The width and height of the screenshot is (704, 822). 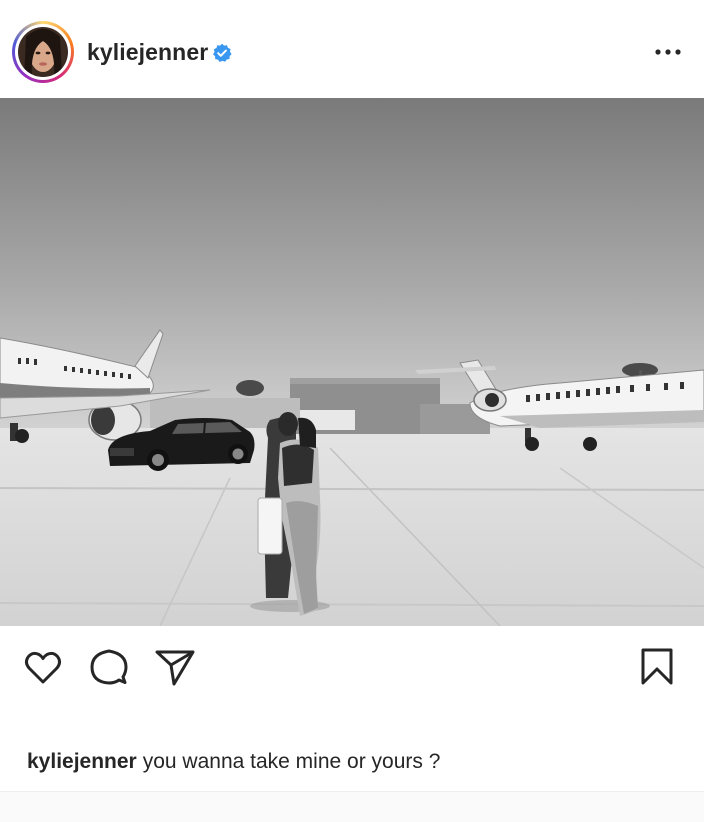 I want to click on comment-button, so click(x=109, y=667).